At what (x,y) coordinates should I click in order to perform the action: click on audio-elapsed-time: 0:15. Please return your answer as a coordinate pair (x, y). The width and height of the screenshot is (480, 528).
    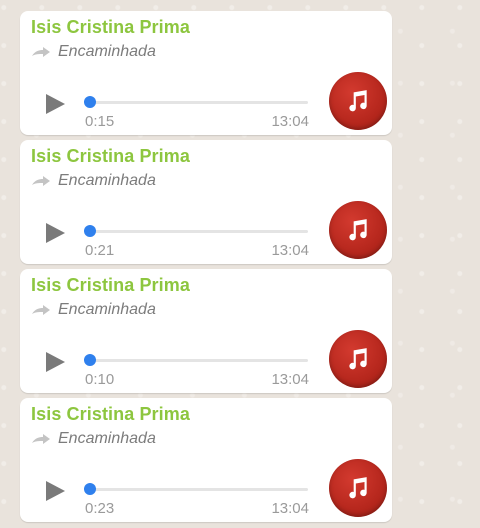
    Looking at the image, I should click on (100, 121).